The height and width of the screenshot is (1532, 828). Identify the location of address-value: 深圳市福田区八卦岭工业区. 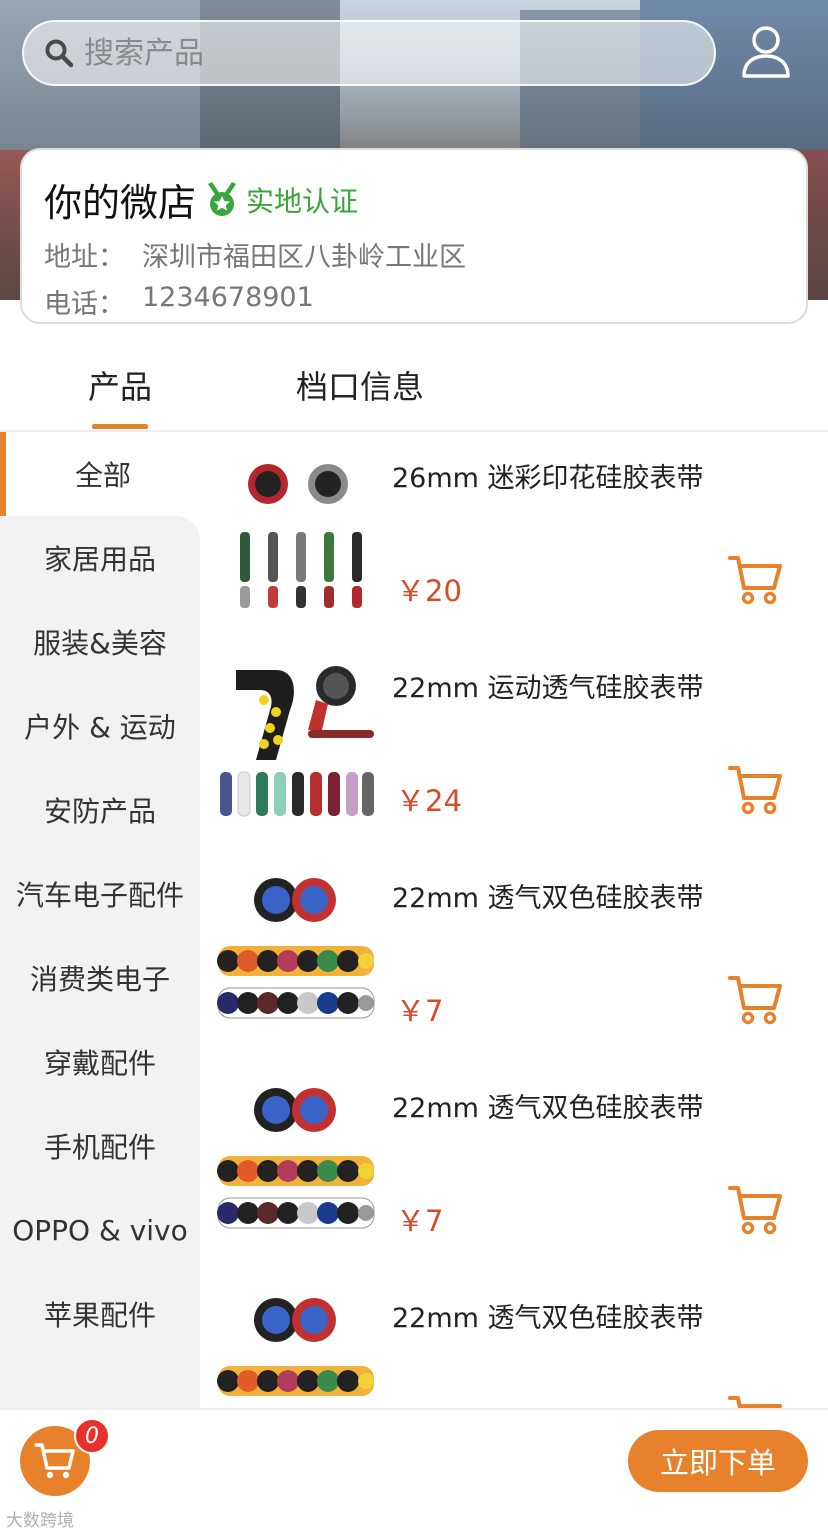
(304, 257).